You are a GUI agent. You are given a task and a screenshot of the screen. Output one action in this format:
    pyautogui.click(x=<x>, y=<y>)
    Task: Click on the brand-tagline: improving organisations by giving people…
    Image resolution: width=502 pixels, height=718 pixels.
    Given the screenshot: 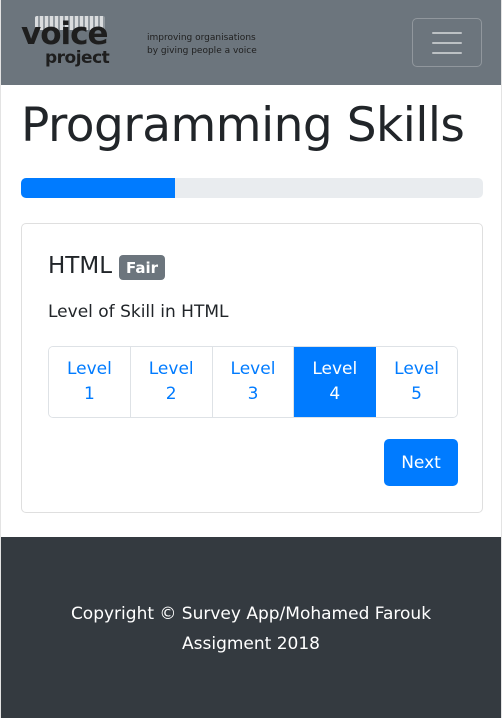 What is the action you would take?
    pyautogui.click(x=202, y=45)
    